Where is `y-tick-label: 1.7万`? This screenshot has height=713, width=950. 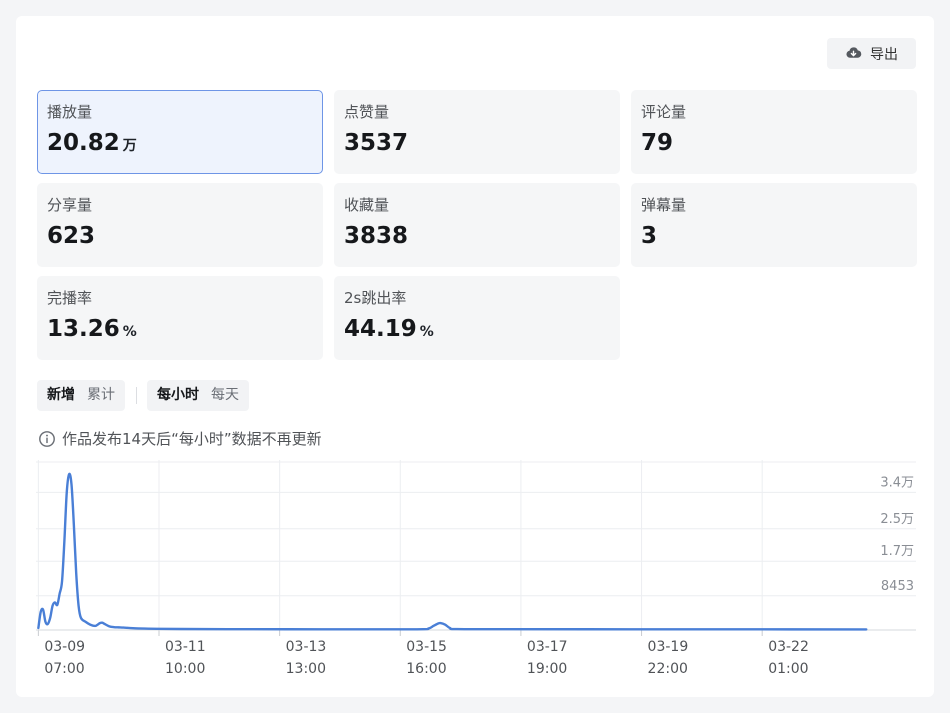 y-tick-label: 1.7万 is located at coordinates (897, 551).